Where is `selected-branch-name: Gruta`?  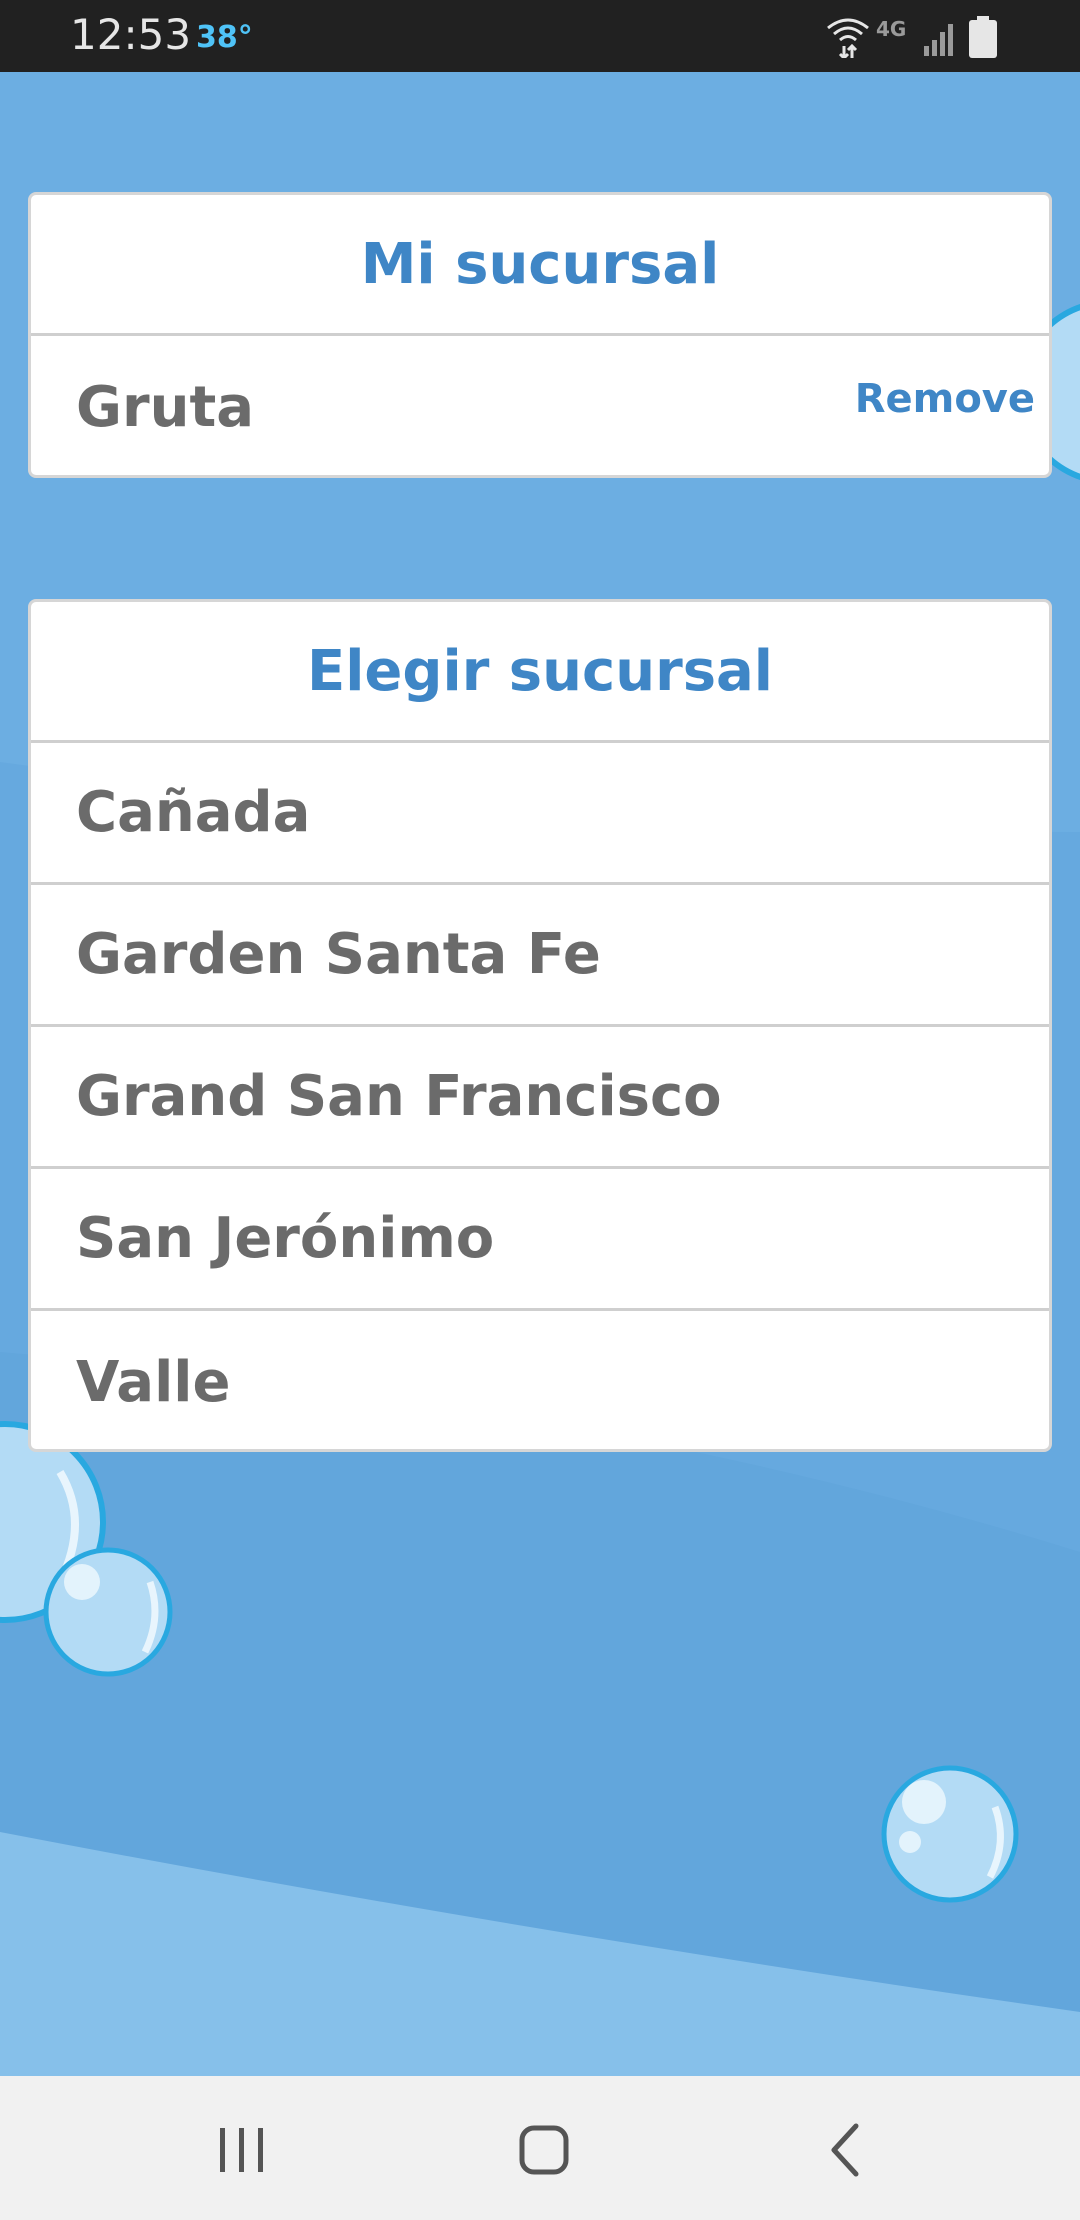
selected-branch-name: Gruta is located at coordinates (165, 407).